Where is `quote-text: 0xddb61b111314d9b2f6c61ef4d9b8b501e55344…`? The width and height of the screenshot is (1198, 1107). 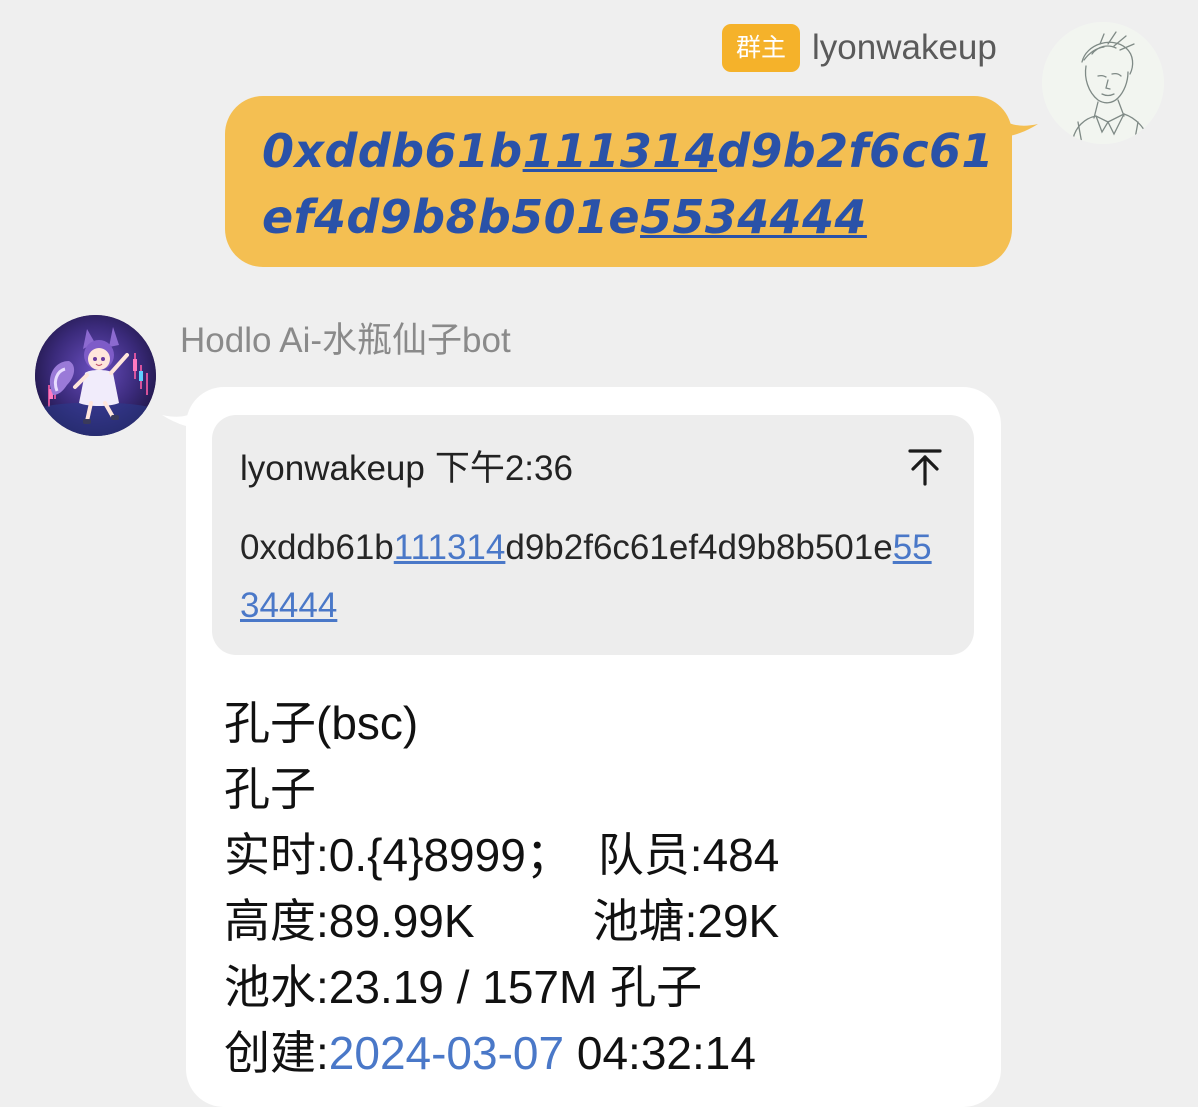 quote-text: 0xddb61b111314d9b2f6c61ef4d9b8b501e55344… is located at coordinates (595, 577).